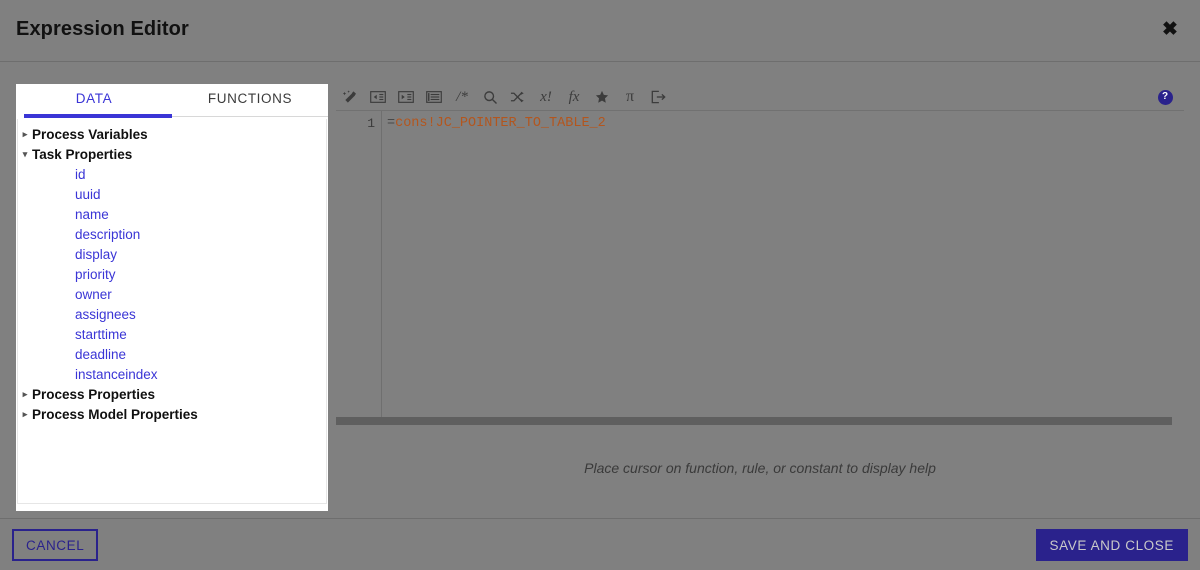 The width and height of the screenshot is (1200, 570). I want to click on search-icon, so click(490, 97).